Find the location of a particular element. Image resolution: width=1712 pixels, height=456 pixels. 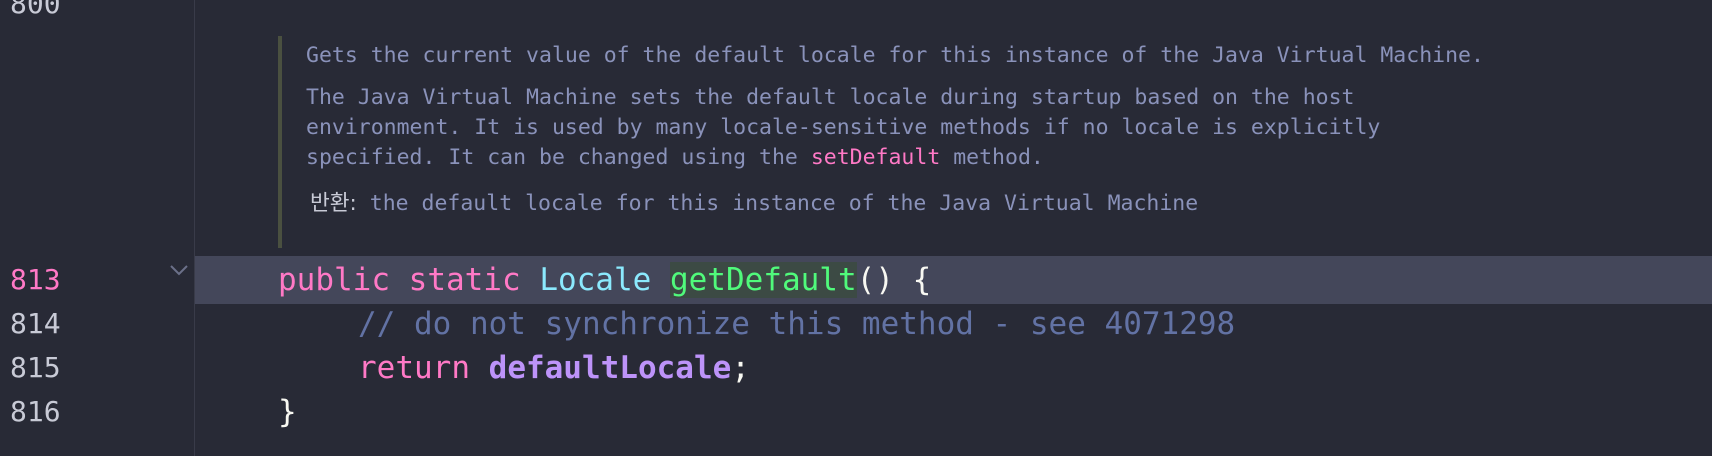

line-number-active: 813 is located at coordinates (35, 279).